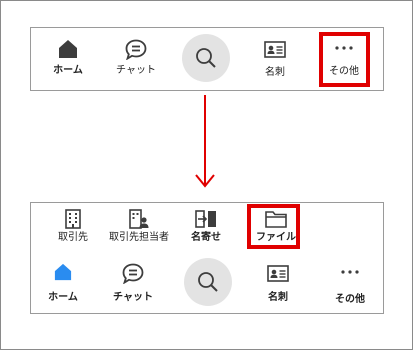 The width and height of the screenshot is (413, 350). What do you see at coordinates (205, 141) in the screenshot?
I see `down-arrow-icon` at bounding box center [205, 141].